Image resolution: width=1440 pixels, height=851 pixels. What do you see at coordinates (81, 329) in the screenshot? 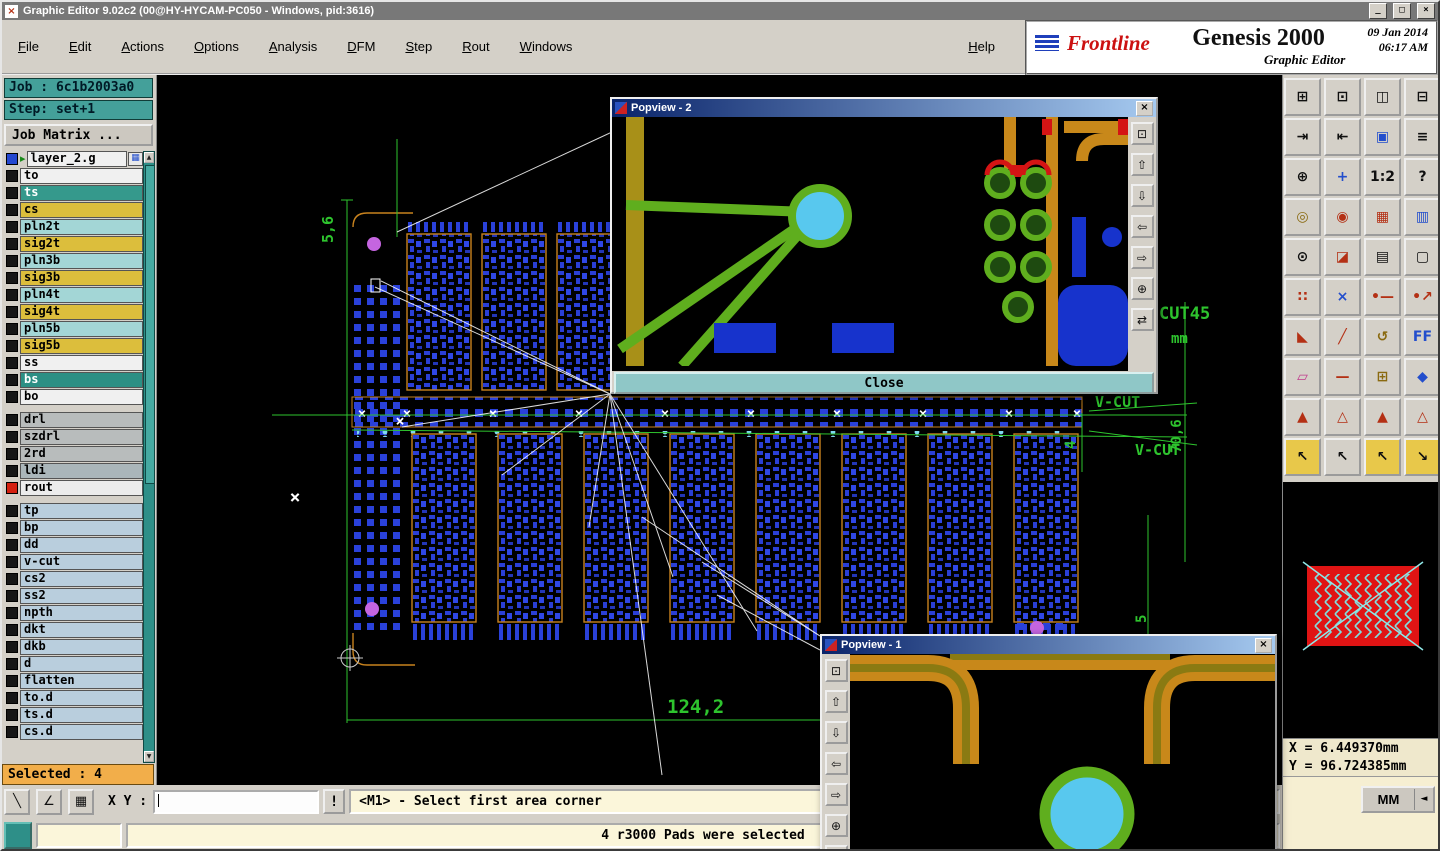
I see `layer-name: pln5b` at bounding box center [81, 329].